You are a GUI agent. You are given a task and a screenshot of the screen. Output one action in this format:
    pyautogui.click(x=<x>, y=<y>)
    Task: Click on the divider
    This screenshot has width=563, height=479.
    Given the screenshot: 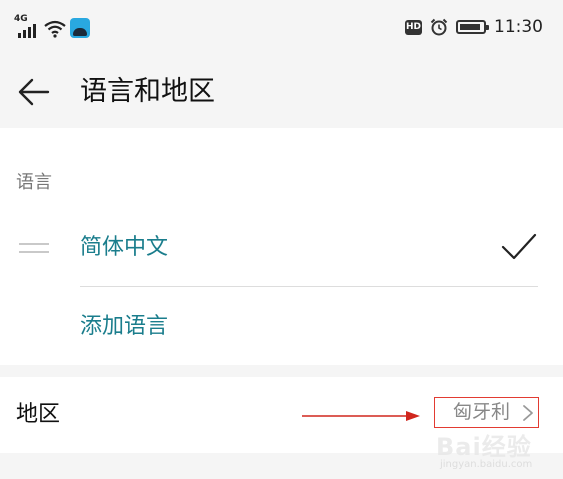 What is the action you would take?
    pyautogui.click(x=309, y=286)
    